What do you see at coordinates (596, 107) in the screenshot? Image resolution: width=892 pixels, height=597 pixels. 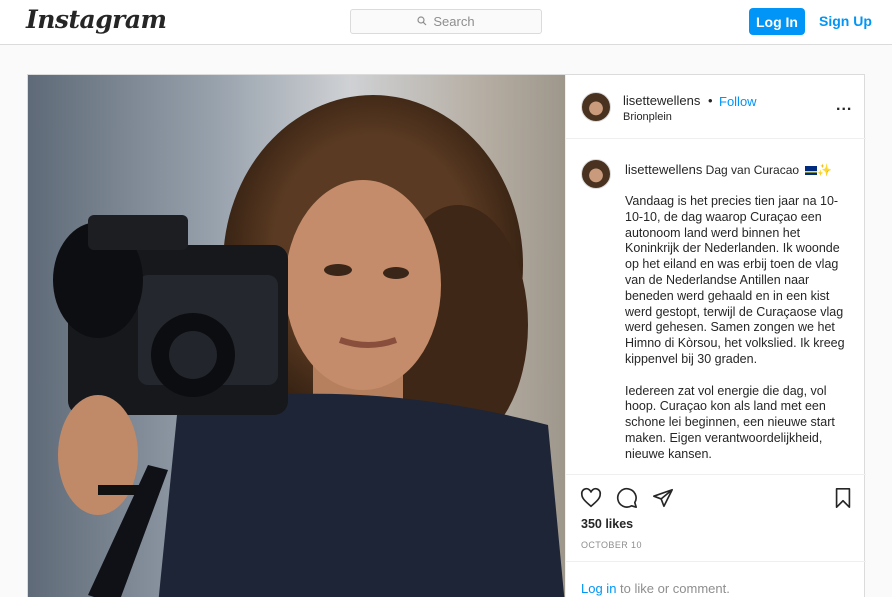 I see `avatar` at bounding box center [596, 107].